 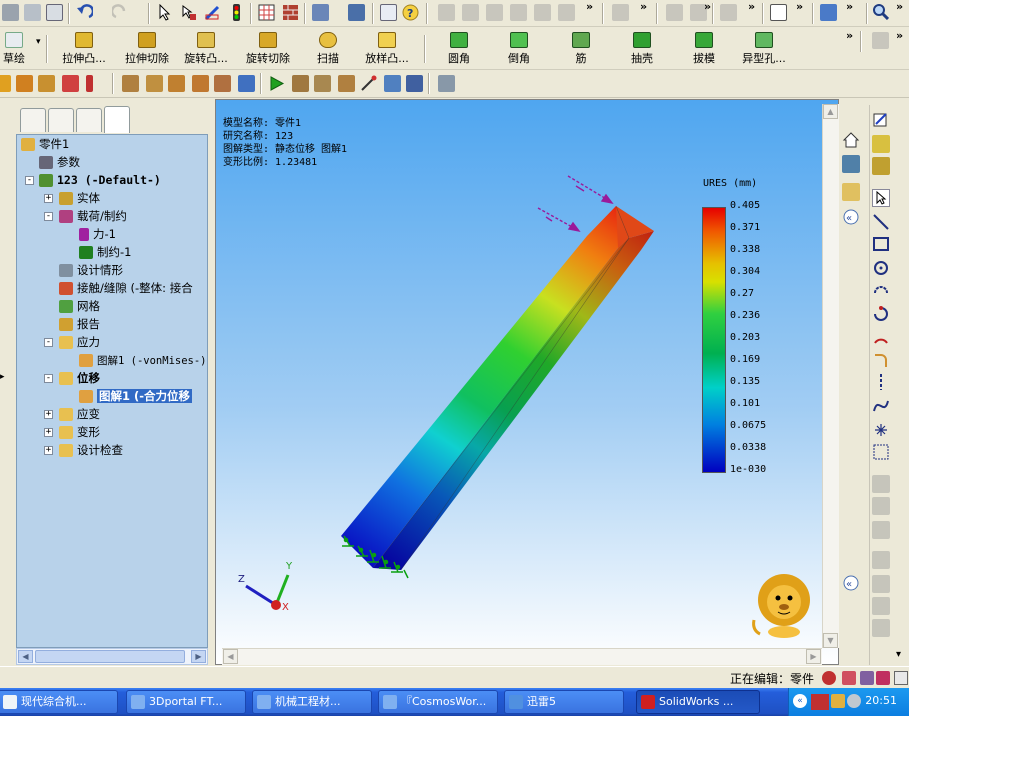 What do you see at coordinates (830, 640) in the screenshot?
I see `scroll-down-icon: ▼` at bounding box center [830, 640].